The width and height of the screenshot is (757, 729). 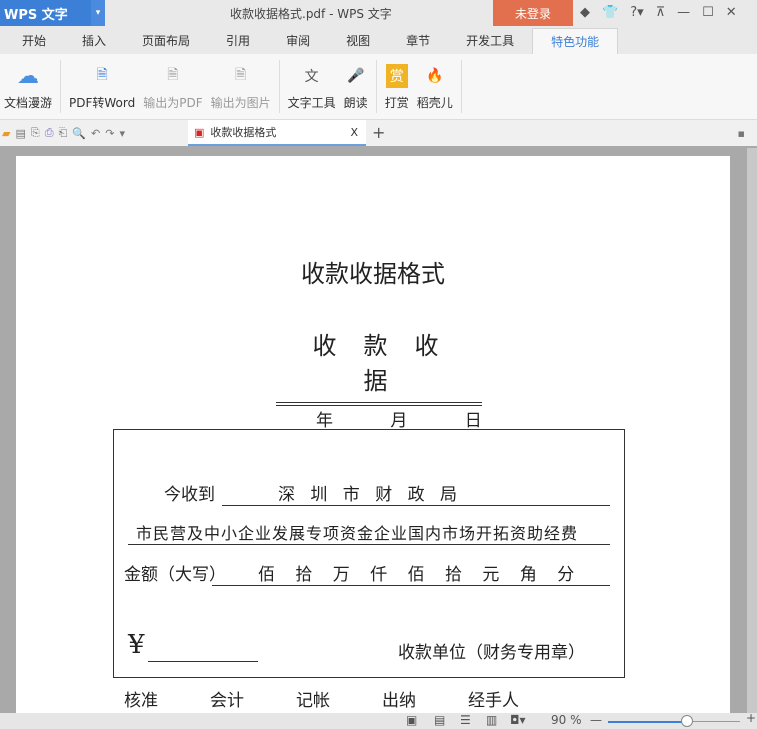 What do you see at coordinates (136, 645) in the screenshot?
I see `currency-symbol: ¥` at bounding box center [136, 645].